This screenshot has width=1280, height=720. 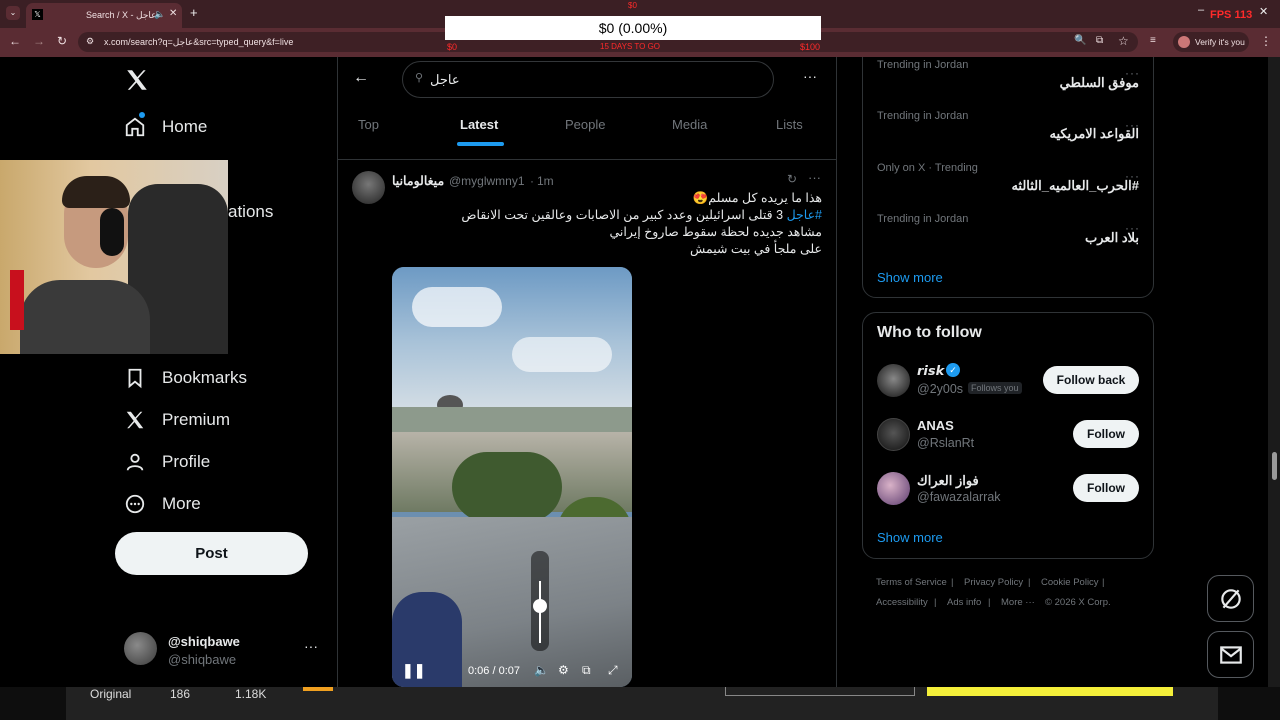 I want to click on sidebar-item-home: Home, so click(x=165, y=127).